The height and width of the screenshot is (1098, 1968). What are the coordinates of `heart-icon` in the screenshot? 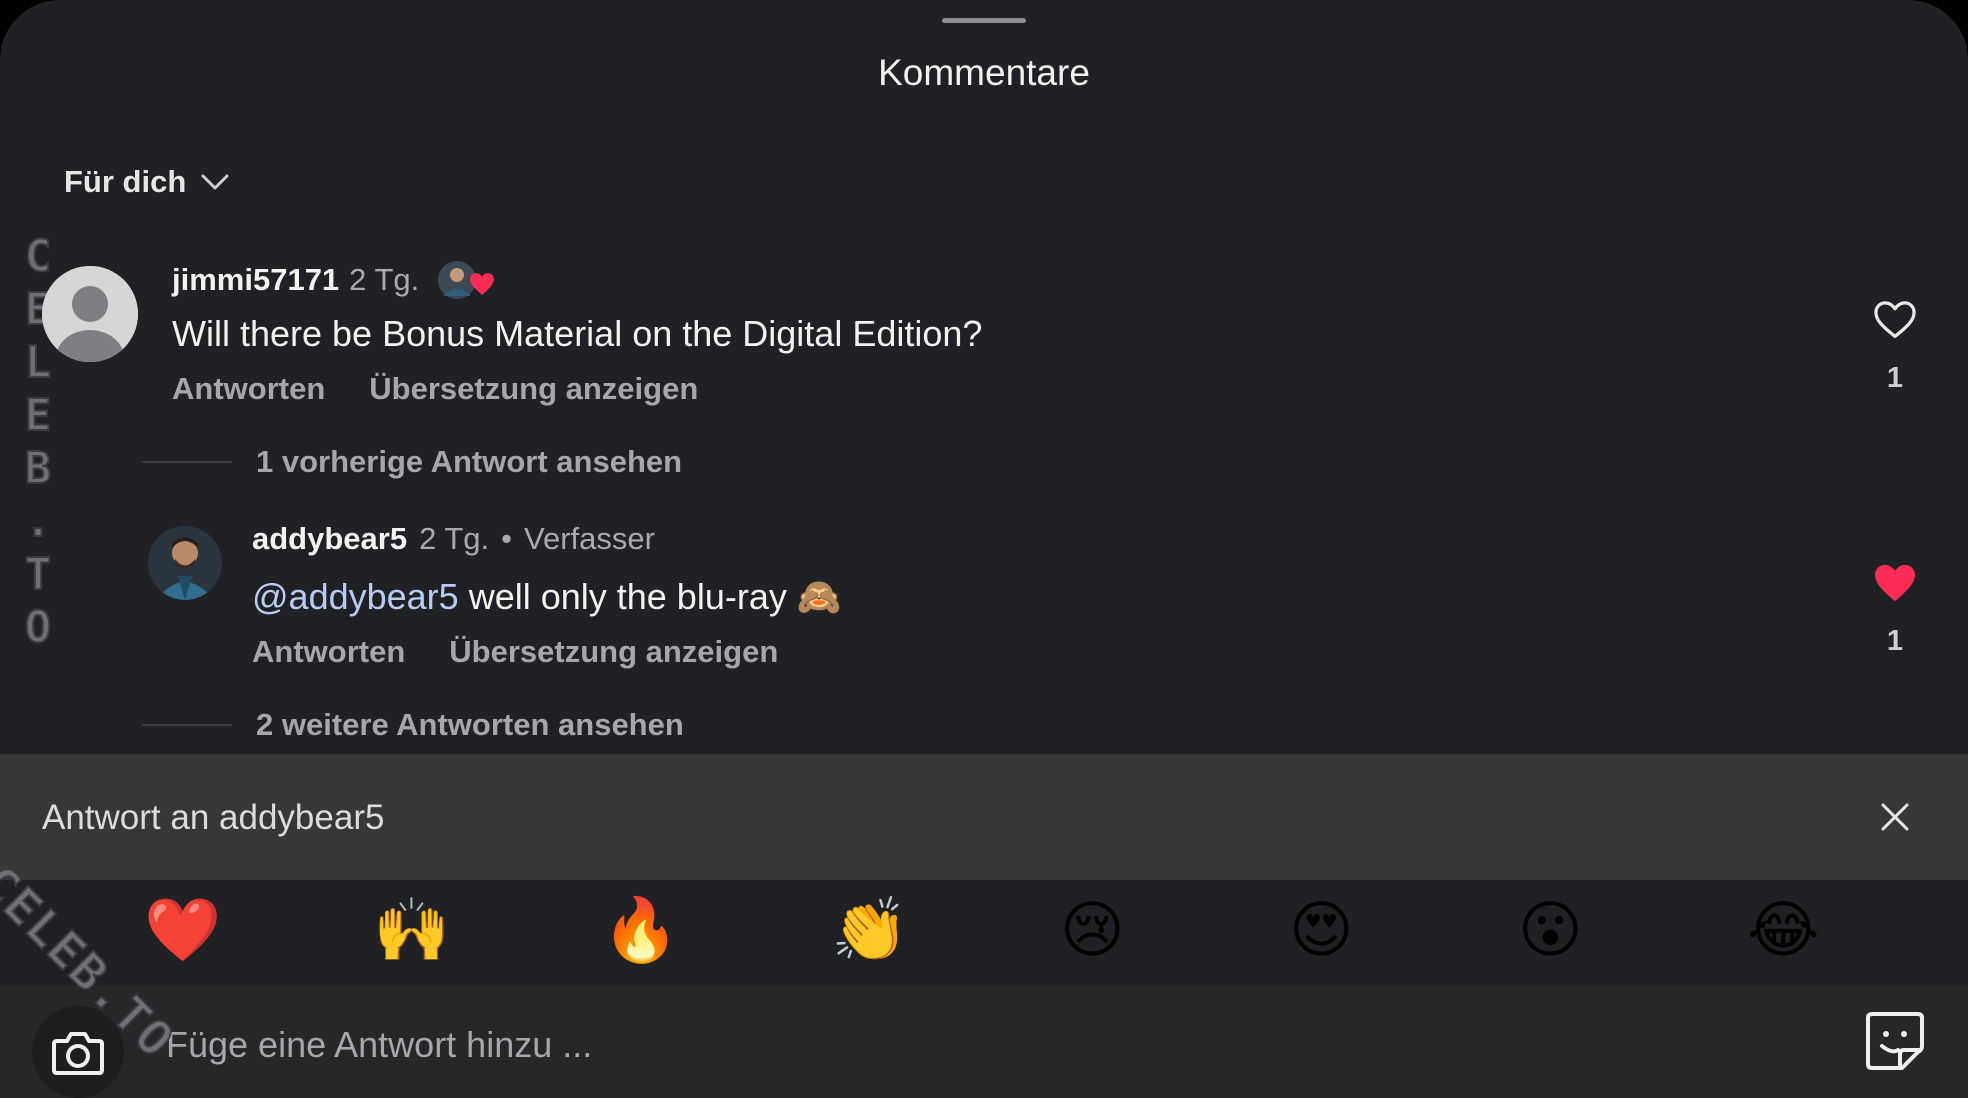 It's located at (482, 284).